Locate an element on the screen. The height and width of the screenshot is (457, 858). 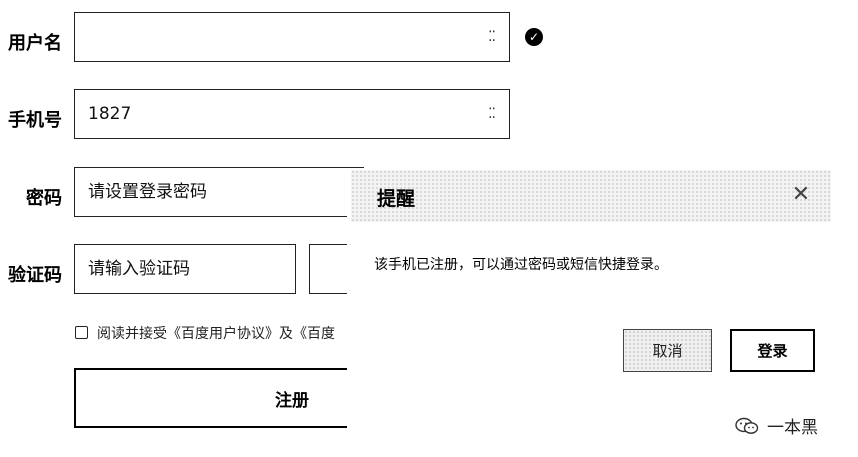
cancel-label: 取消 is located at coordinates (667, 351).